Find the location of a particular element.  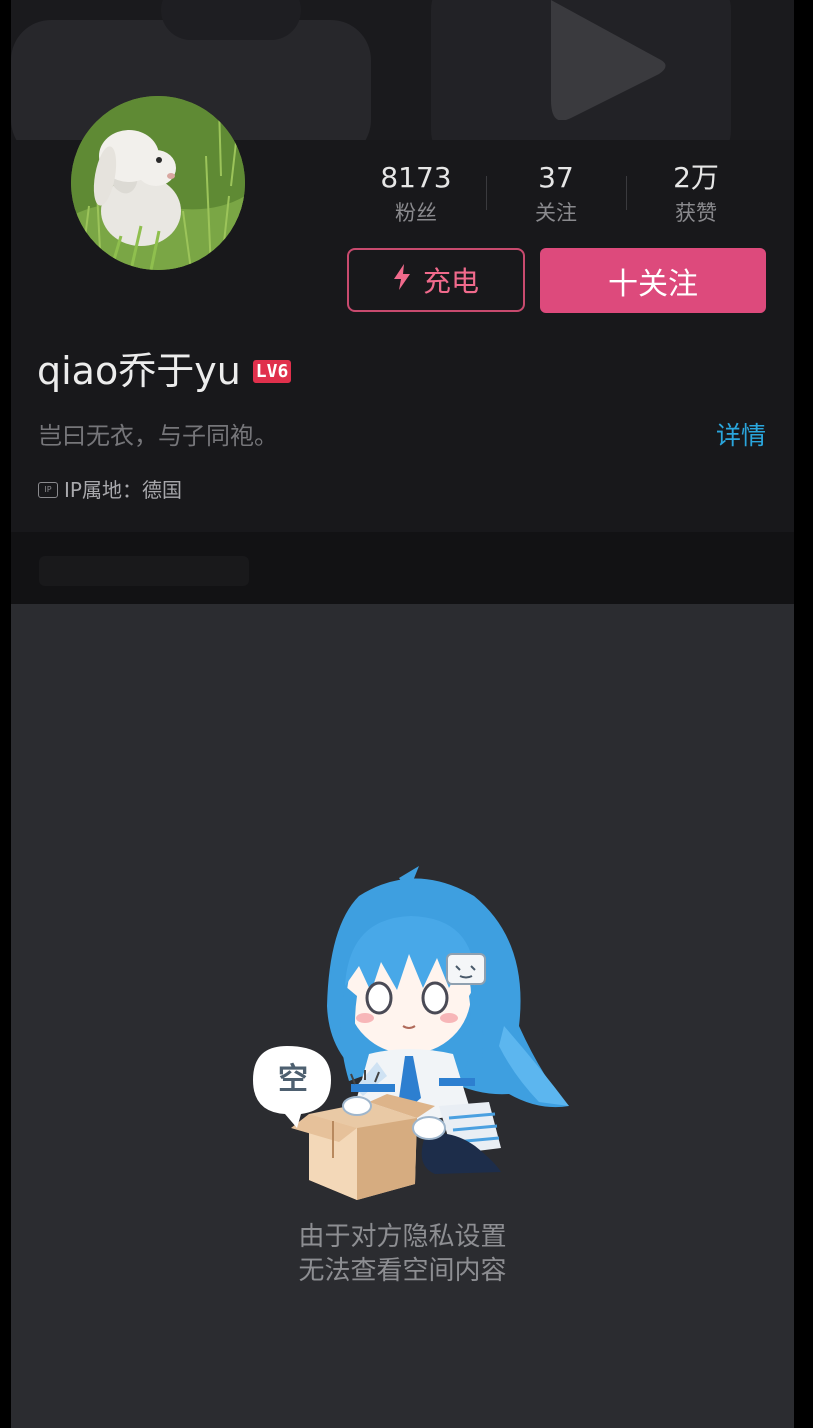

empty-illustration: 空 is located at coordinates (405, 1040).